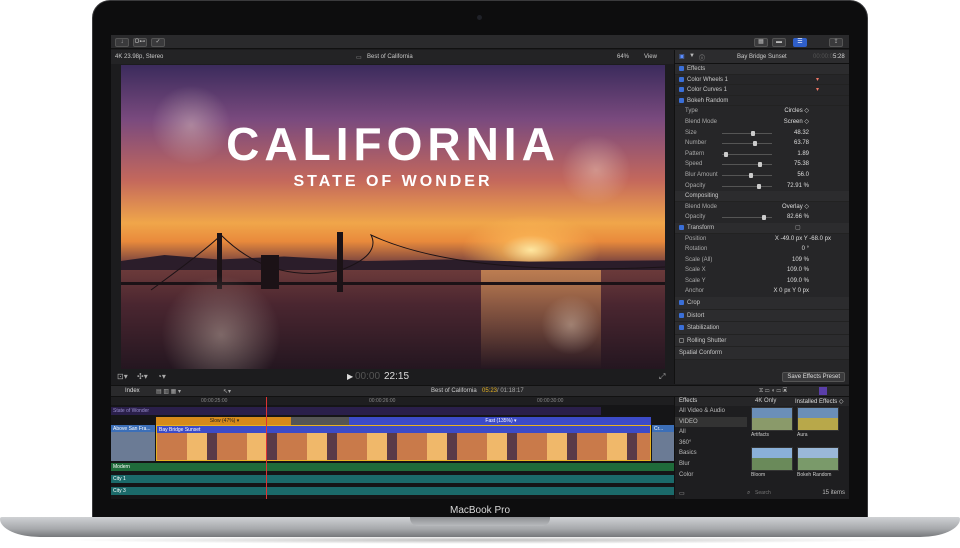 This screenshot has height=548, width=960. Describe the element at coordinates (223, 421) in the screenshot. I see `speed-slow-segment: Slow (47%) ▾` at that location.